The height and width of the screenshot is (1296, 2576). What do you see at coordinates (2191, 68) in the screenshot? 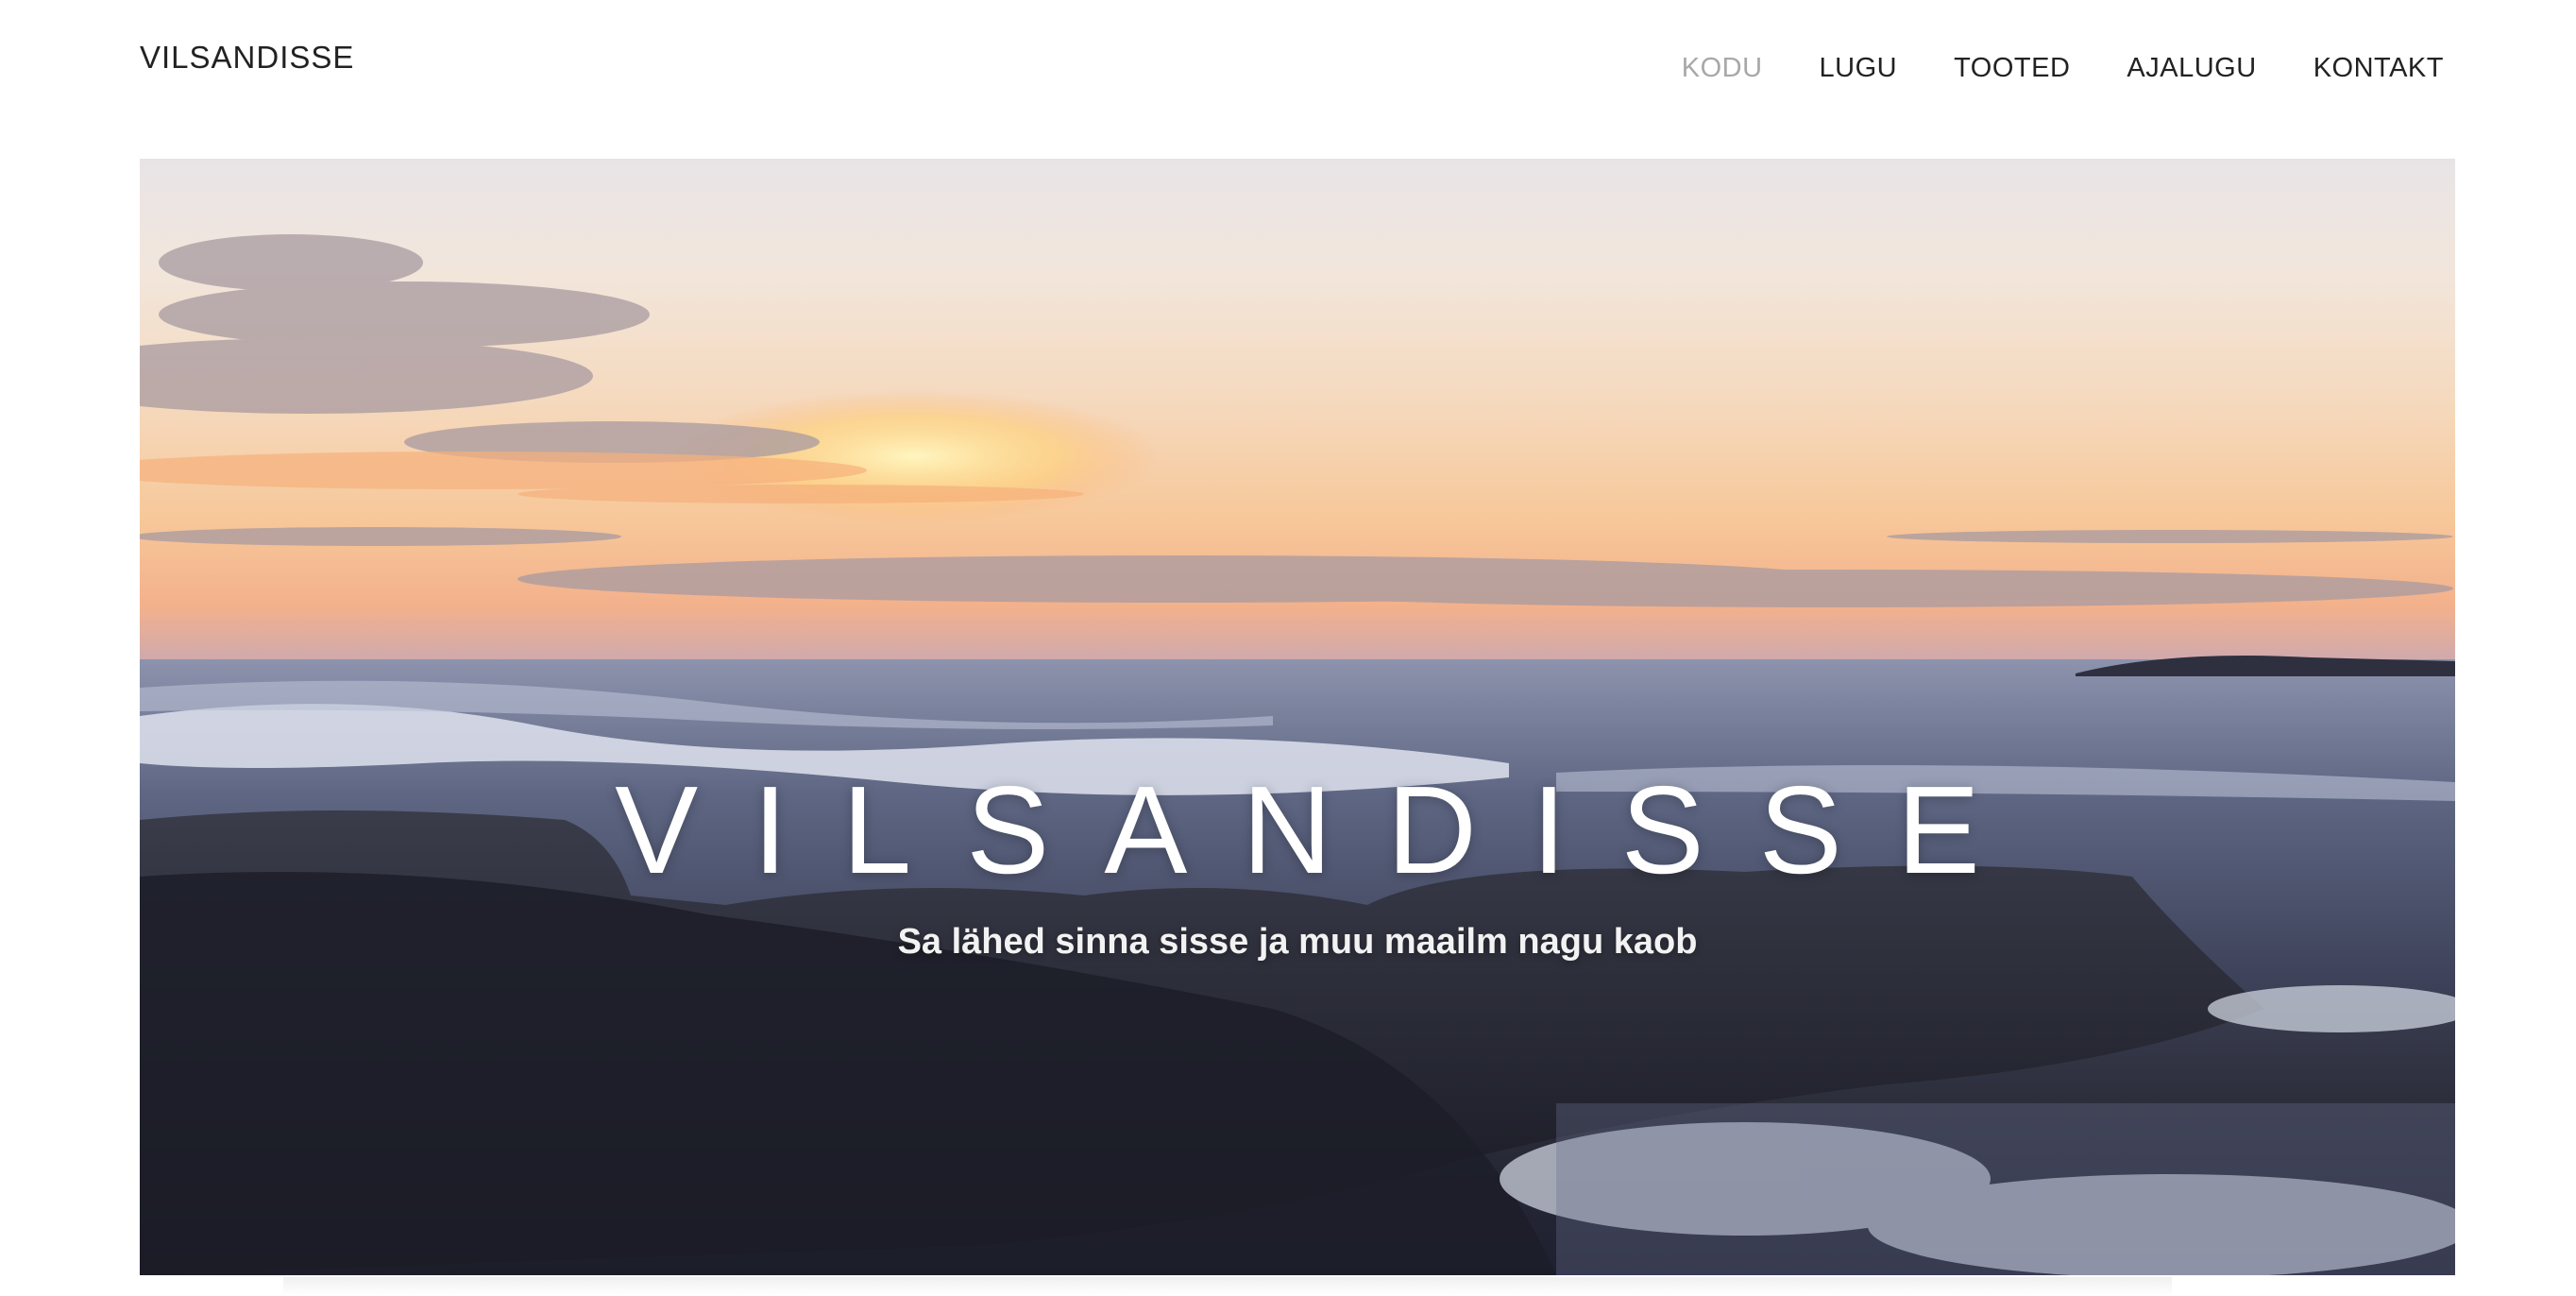
I see `nav-item-ajalugu: AJALUGU` at bounding box center [2191, 68].